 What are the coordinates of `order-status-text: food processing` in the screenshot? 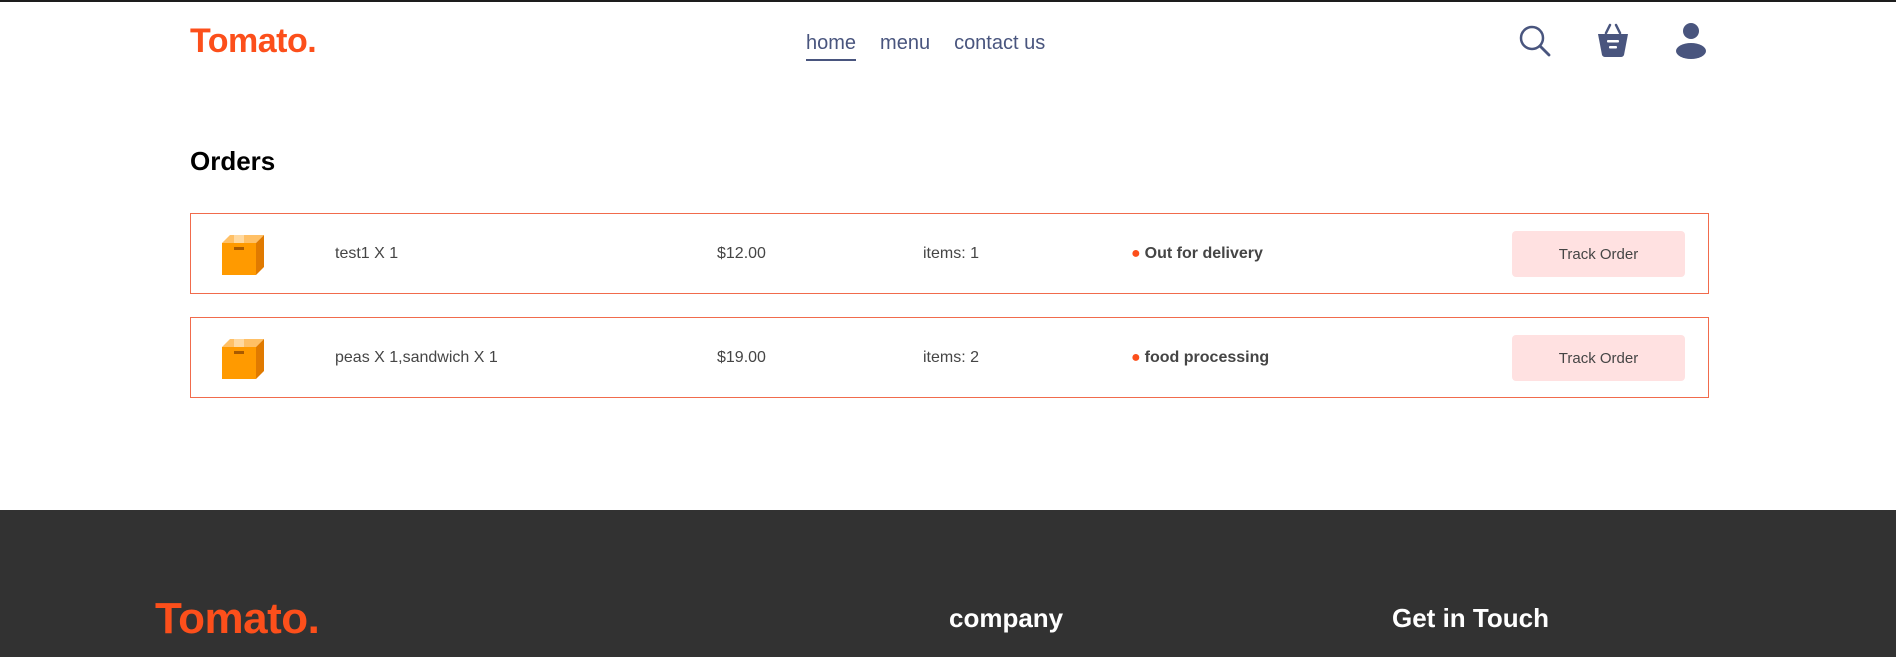 It's located at (1207, 357).